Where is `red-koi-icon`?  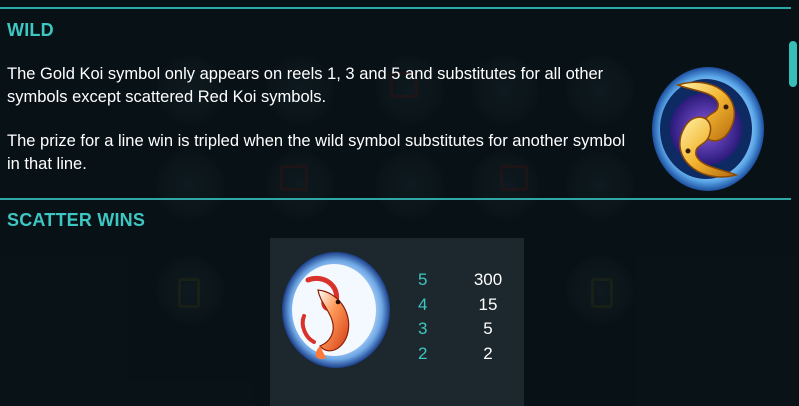
red-koi-icon is located at coordinates (337, 308).